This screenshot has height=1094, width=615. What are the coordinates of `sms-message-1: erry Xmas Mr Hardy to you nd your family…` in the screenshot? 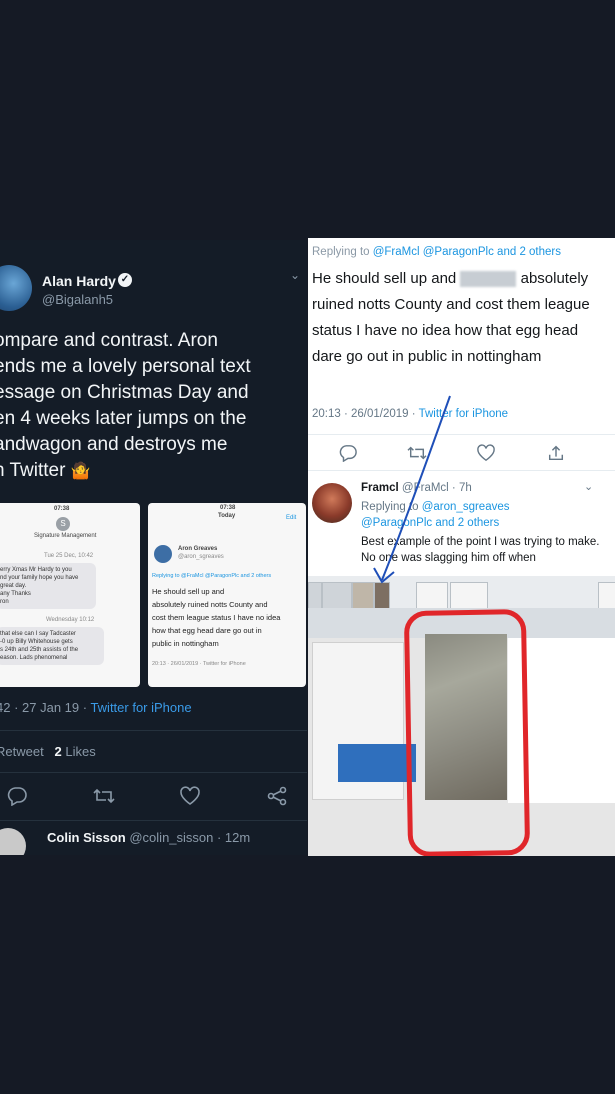 It's located at (48, 586).